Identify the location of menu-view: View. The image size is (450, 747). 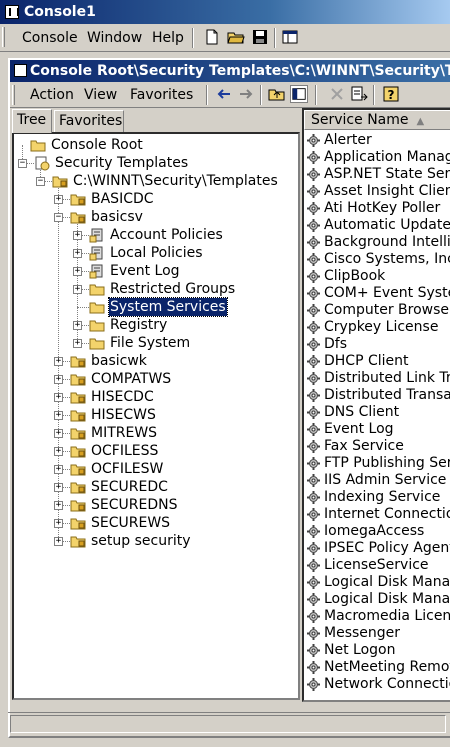
(100, 95).